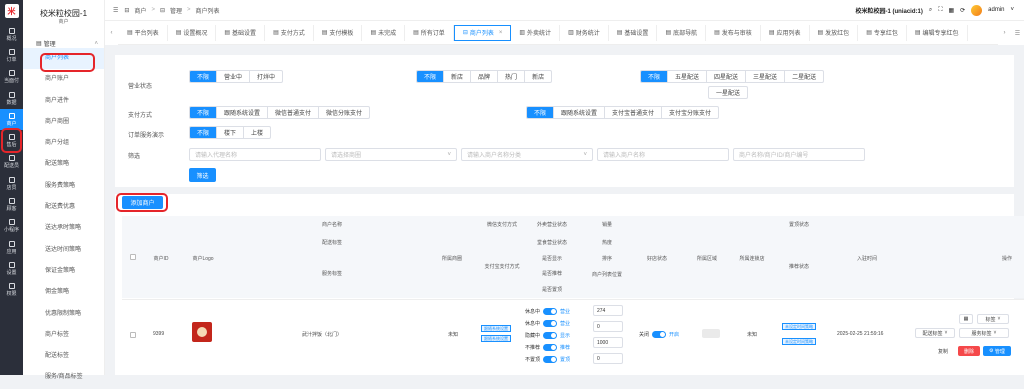  Describe the element at coordinates (384, 32) in the screenshot. I see `tab-incomplete: ▤ 未完成` at that location.